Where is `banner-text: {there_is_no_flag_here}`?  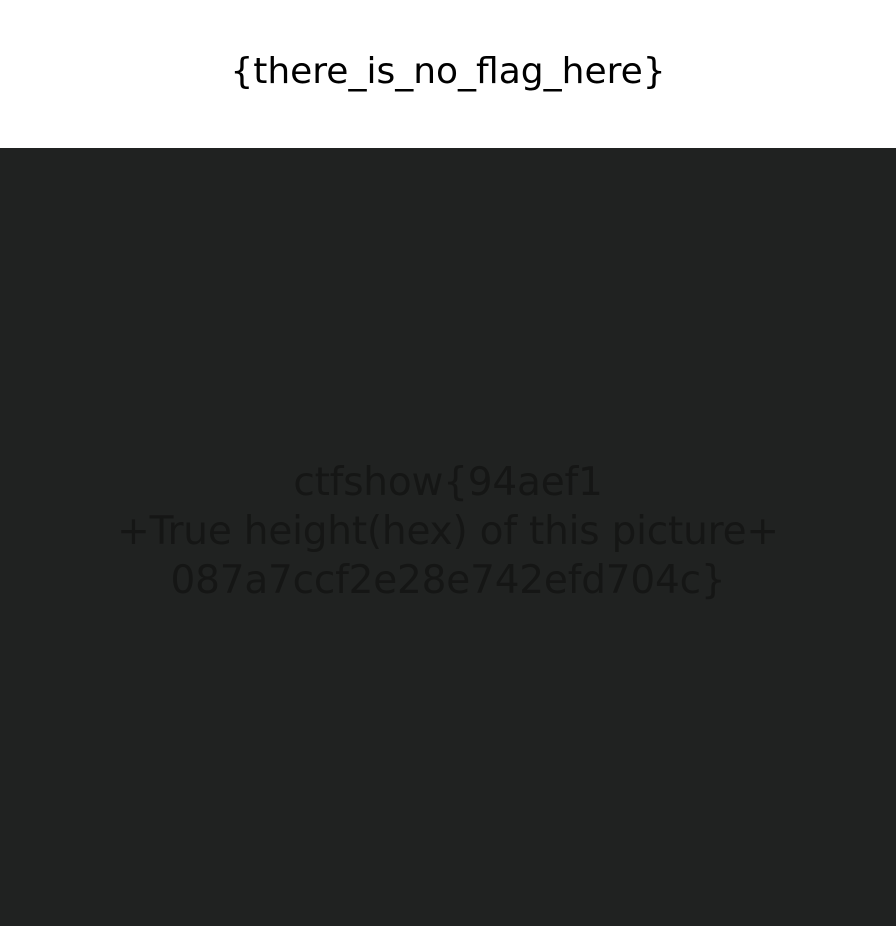
banner-text: {there_is_no_flag_here} is located at coordinates (448, 71).